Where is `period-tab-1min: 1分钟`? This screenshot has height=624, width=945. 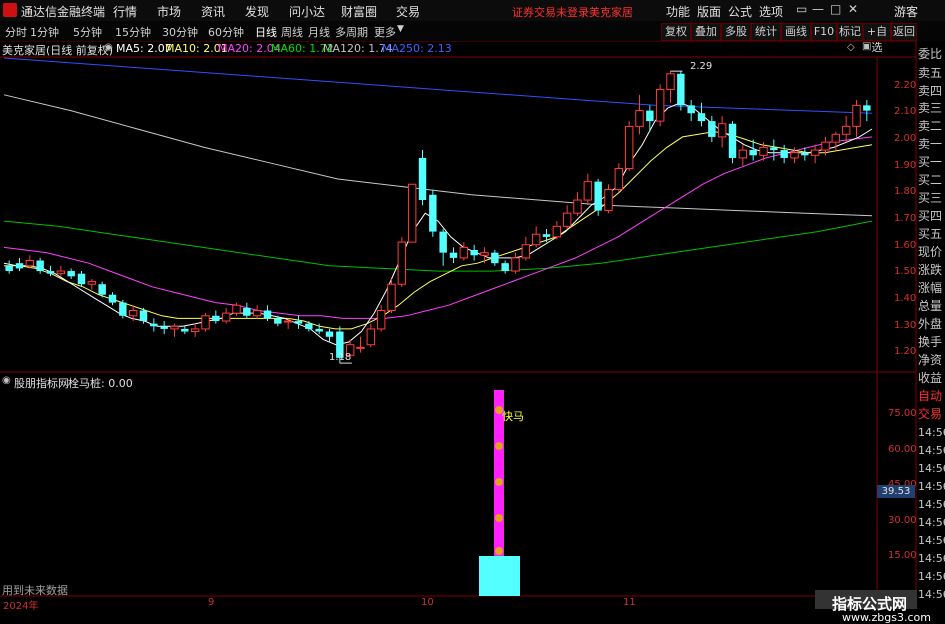
period-tab-1min: 1分钟 is located at coordinates (44, 32).